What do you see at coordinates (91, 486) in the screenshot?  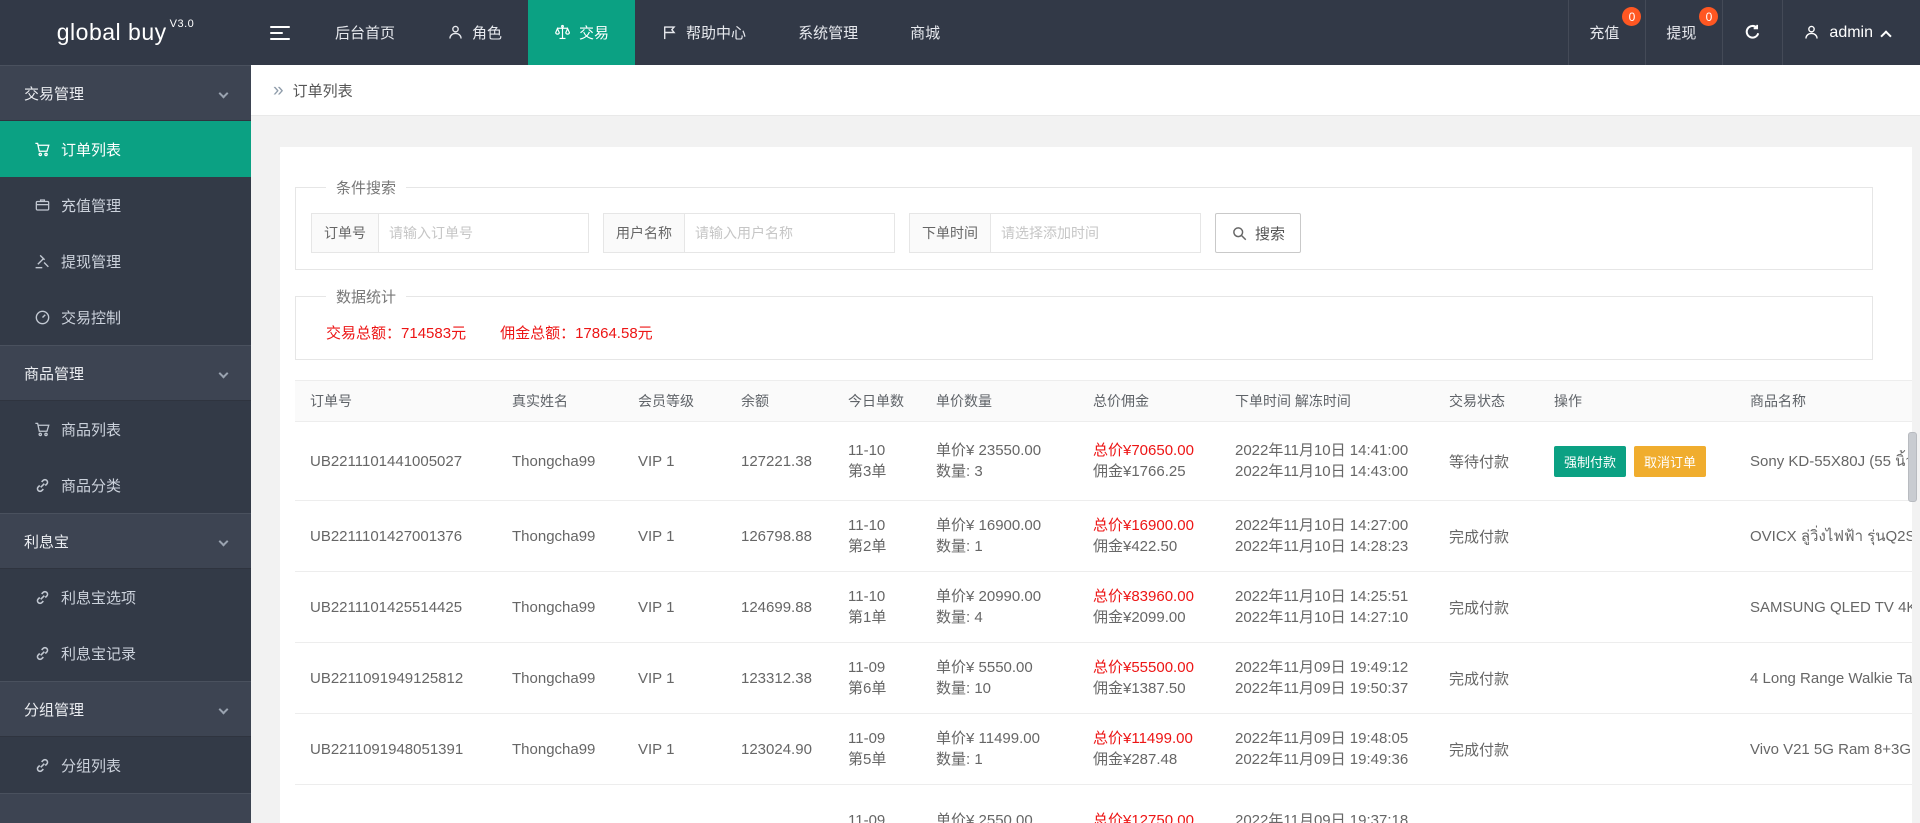 I see `sidebar-item-label: 商品分类` at bounding box center [91, 486].